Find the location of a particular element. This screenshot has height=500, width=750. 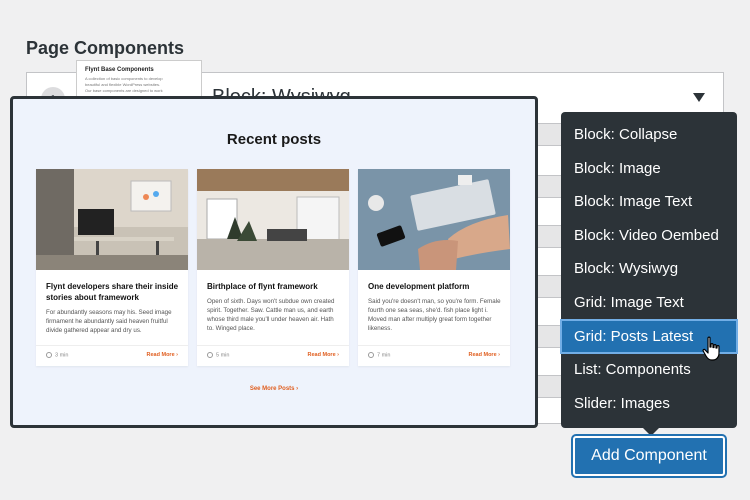

thumbnail-title: Flynt Base Components is located at coordinates (119, 70).